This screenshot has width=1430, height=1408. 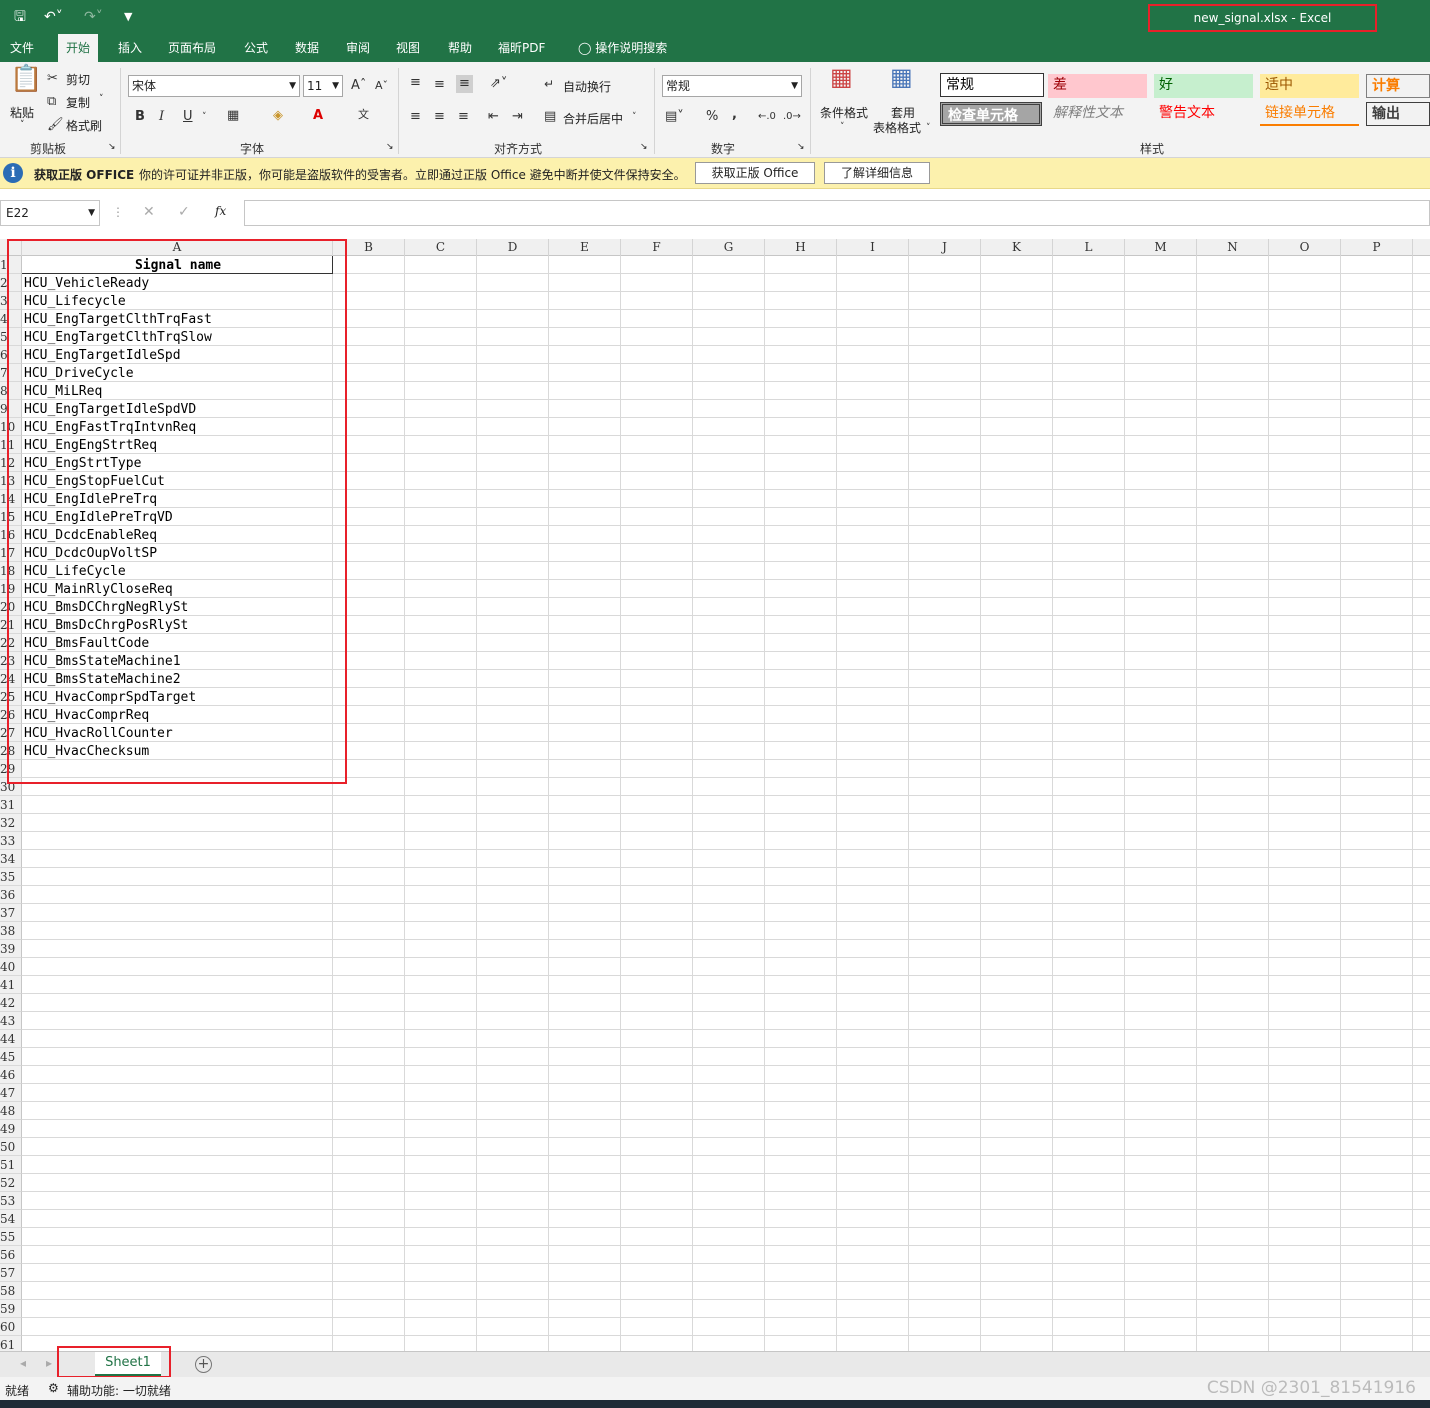 What do you see at coordinates (363, 115) in the screenshot?
I see `phonetic-icon: 文` at bounding box center [363, 115].